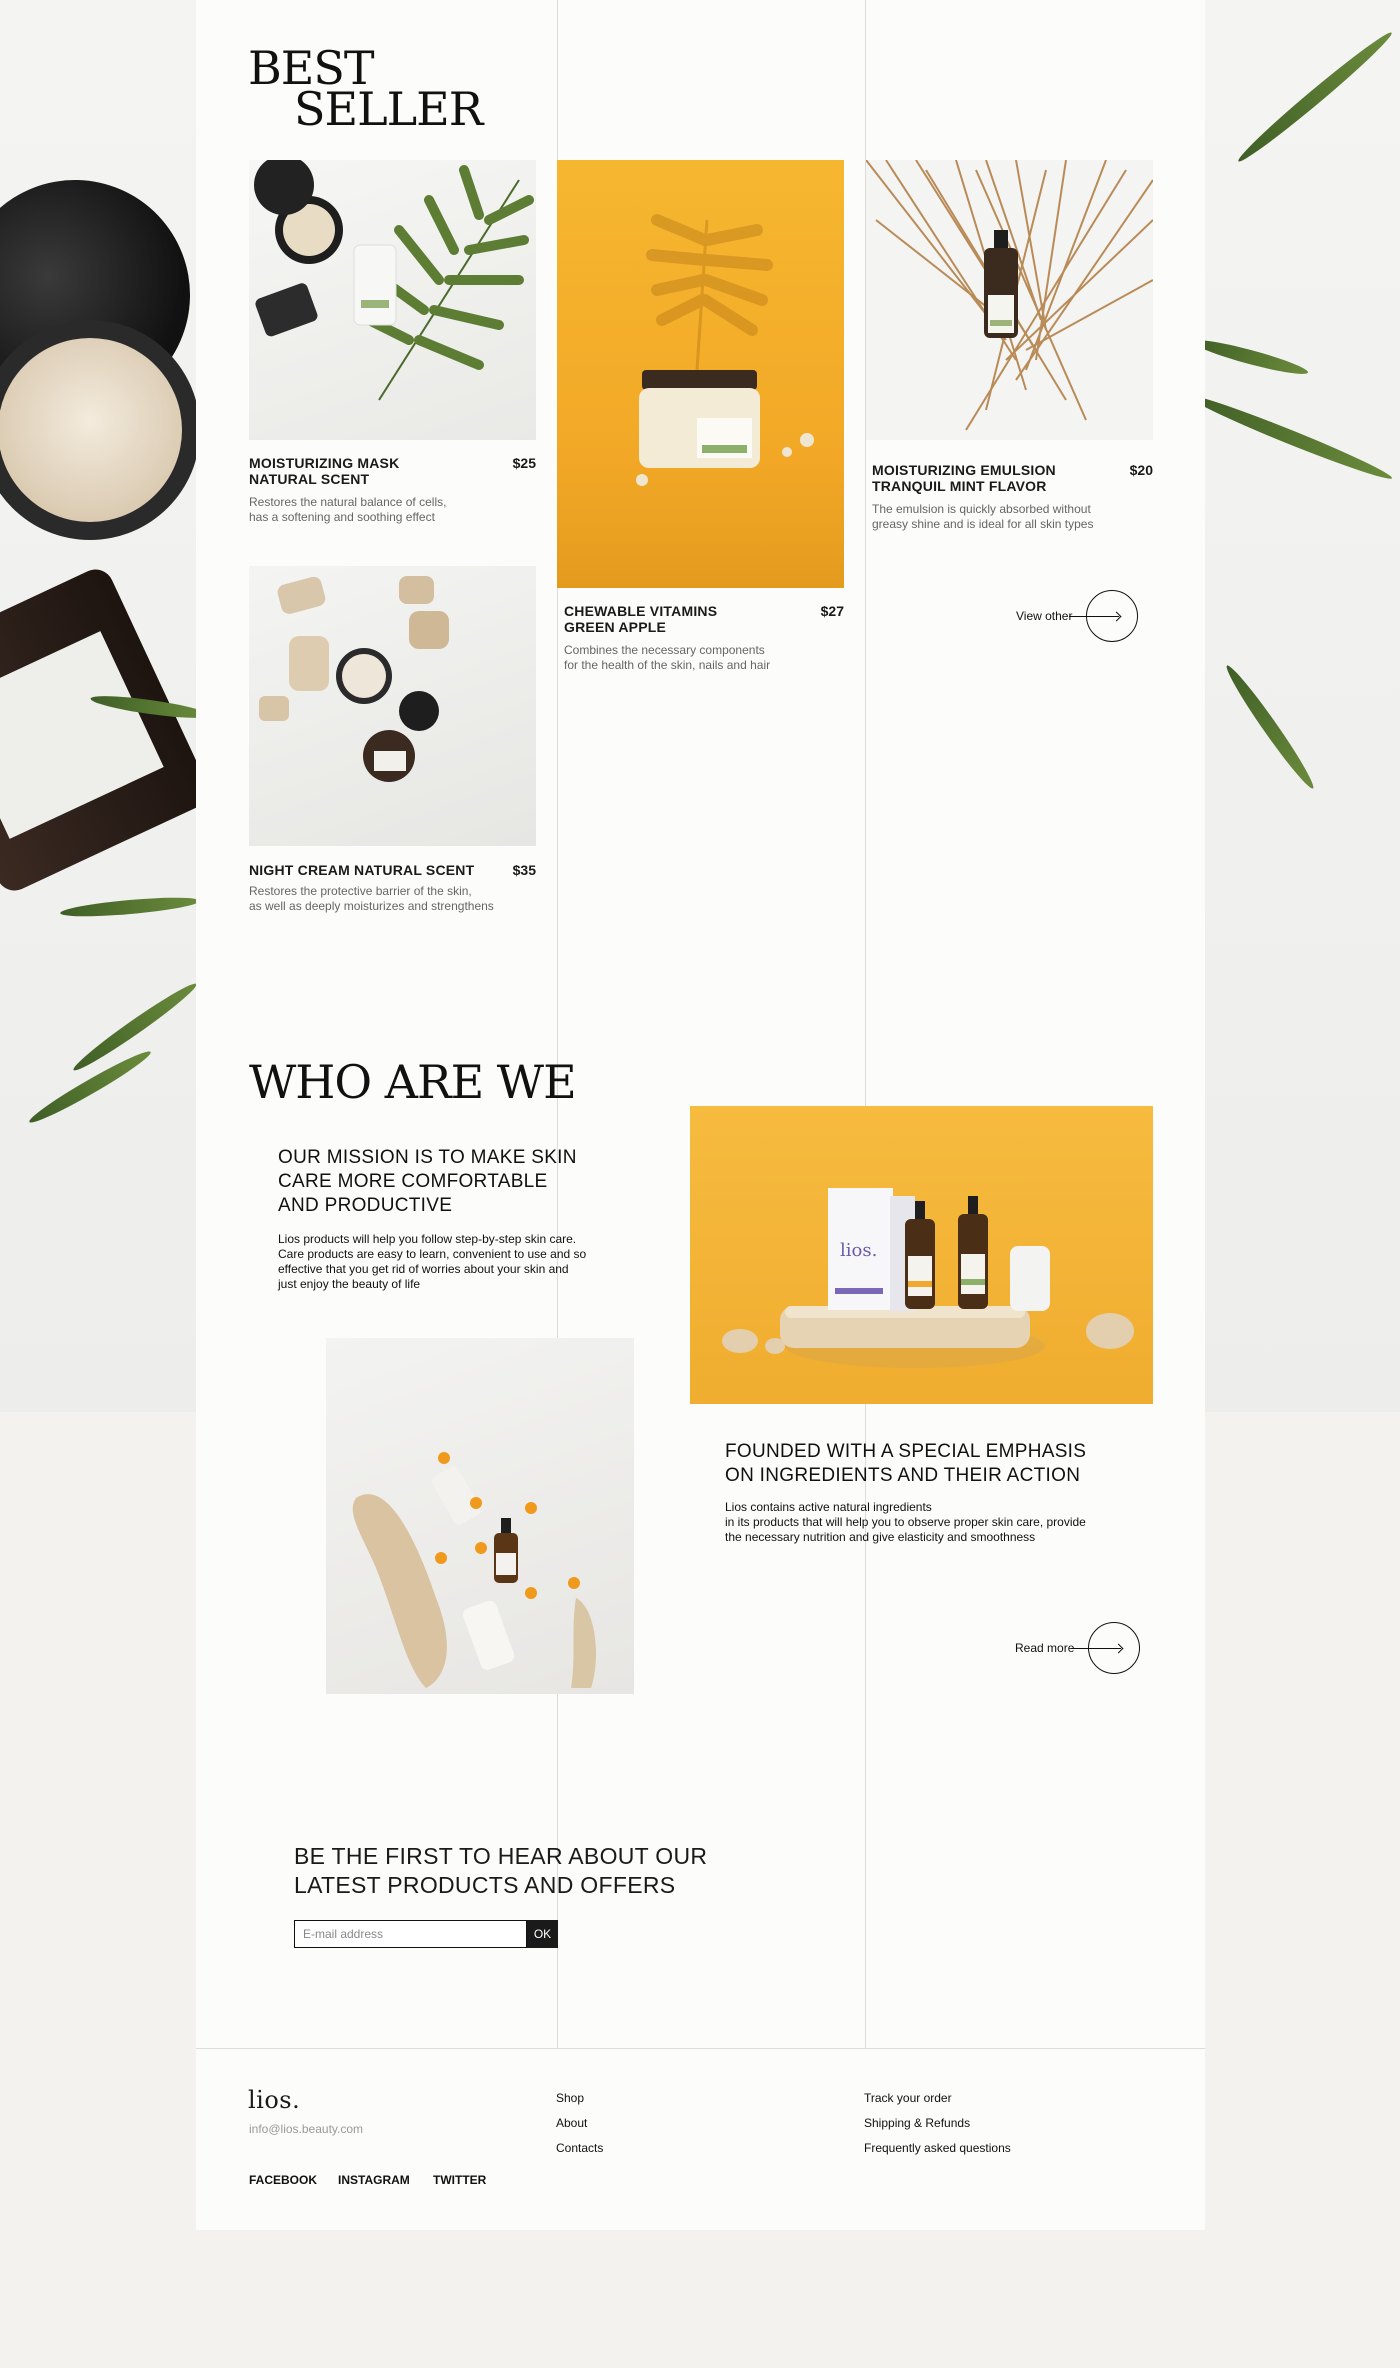 Image resolution: width=1400 pixels, height=2368 pixels. I want to click on social-instagram: INSTAGRAM, so click(374, 2180).